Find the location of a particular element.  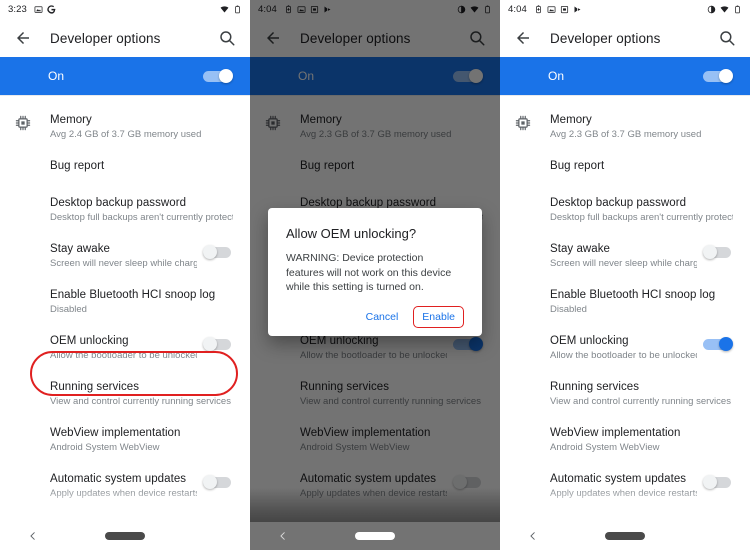

row-title: Desktop backup password is located at coordinates (618, 203).